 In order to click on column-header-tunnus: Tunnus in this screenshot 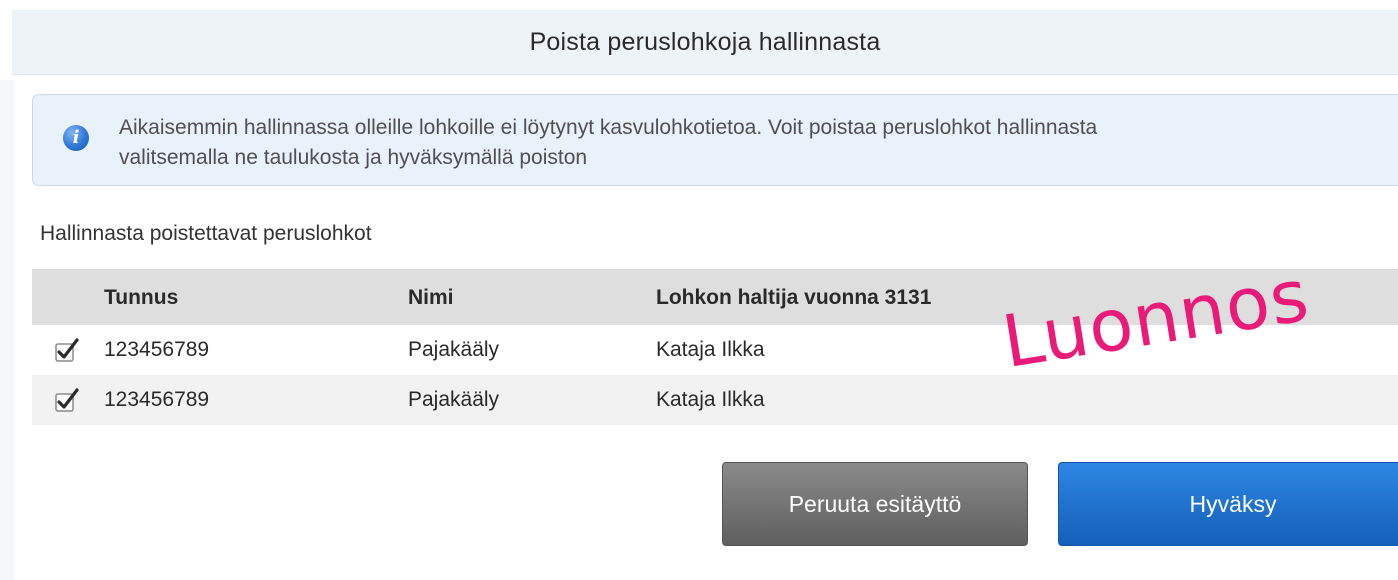, I will do `click(141, 297)`.